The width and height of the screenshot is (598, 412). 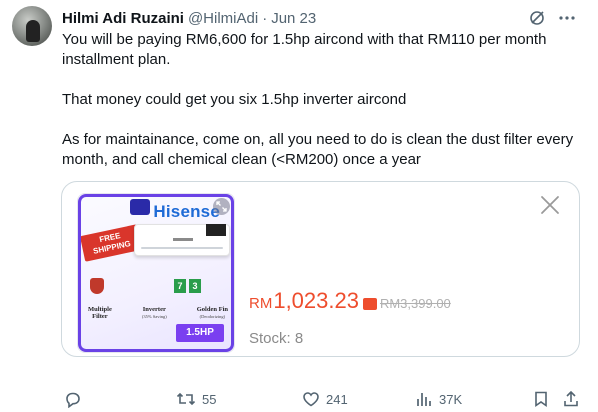 I want to click on feature-sub: (35% Saving), so click(x=154, y=316).